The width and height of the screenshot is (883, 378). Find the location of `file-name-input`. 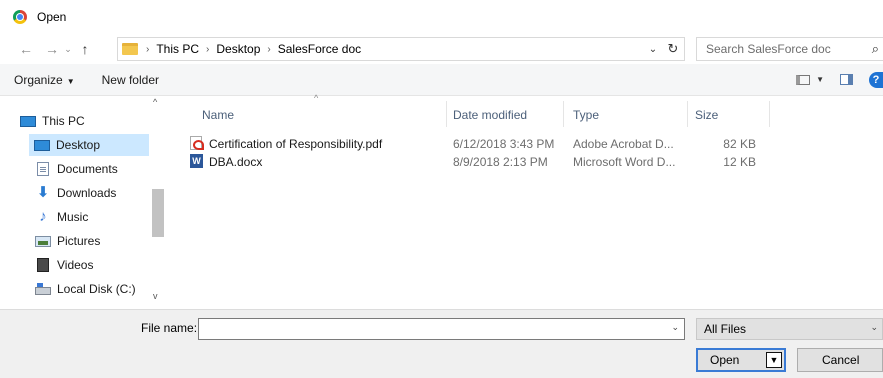

file-name-input is located at coordinates (429, 329).